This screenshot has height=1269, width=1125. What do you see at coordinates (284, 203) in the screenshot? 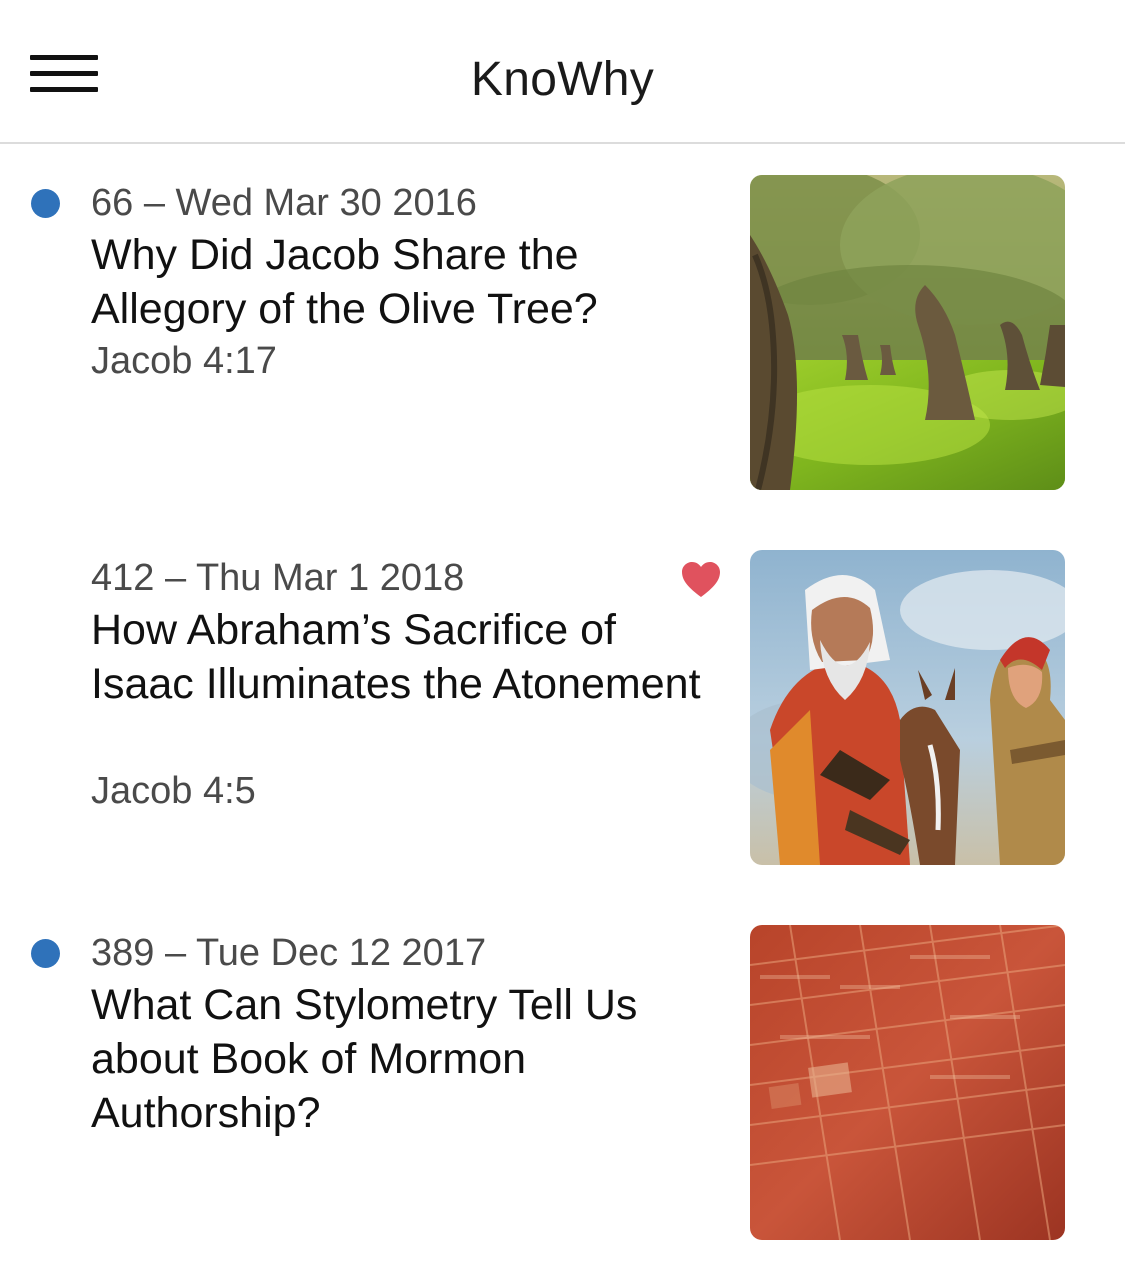
I see `item-meta: 66 – Wed Mar 30 2016` at bounding box center [284, 203].